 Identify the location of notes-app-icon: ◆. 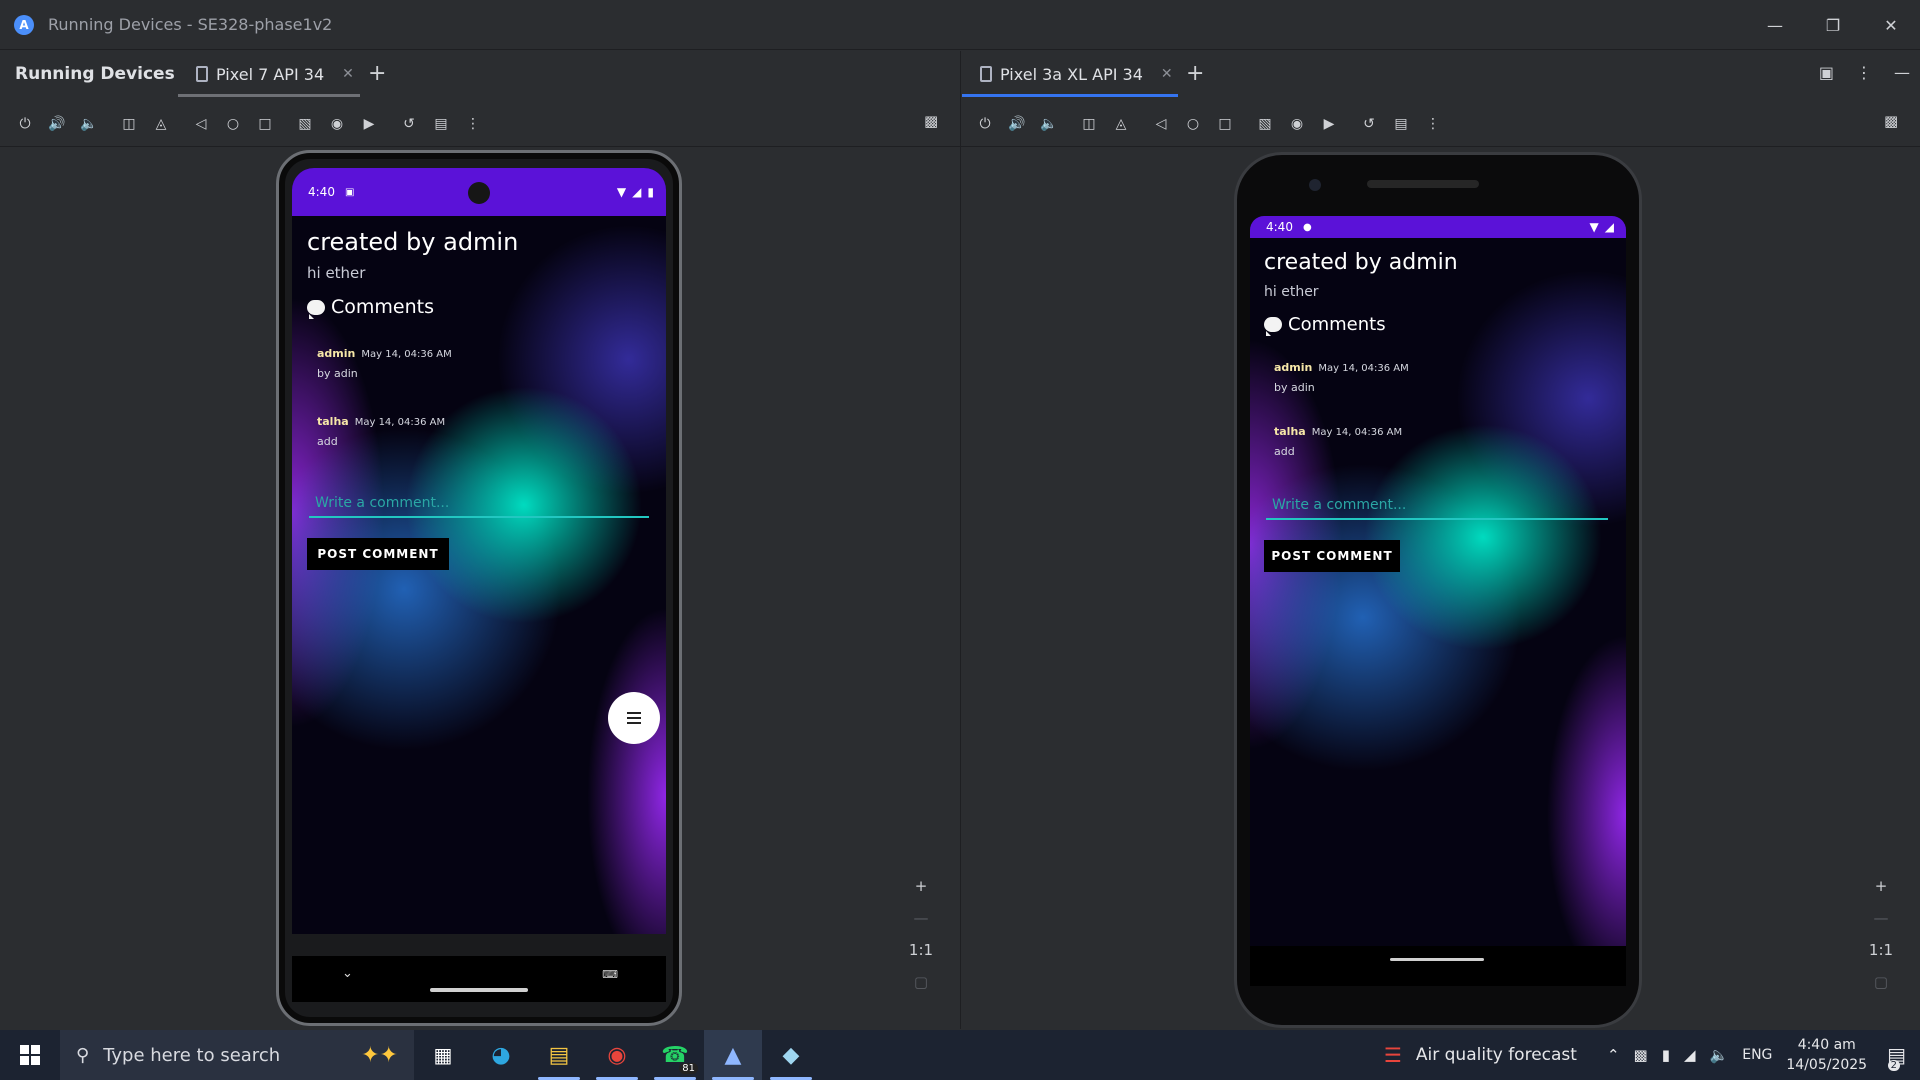
(791, 1055).